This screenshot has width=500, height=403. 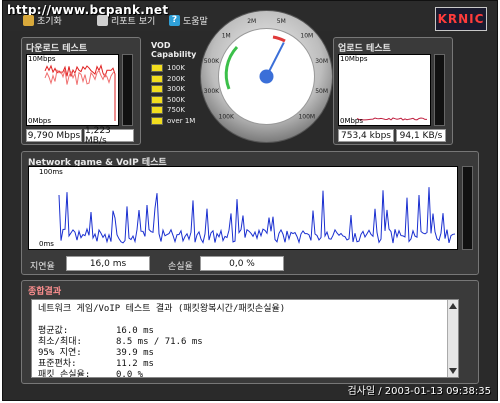 I want to click on scroll-down-arrow-icon, so click(x=453, y=371).